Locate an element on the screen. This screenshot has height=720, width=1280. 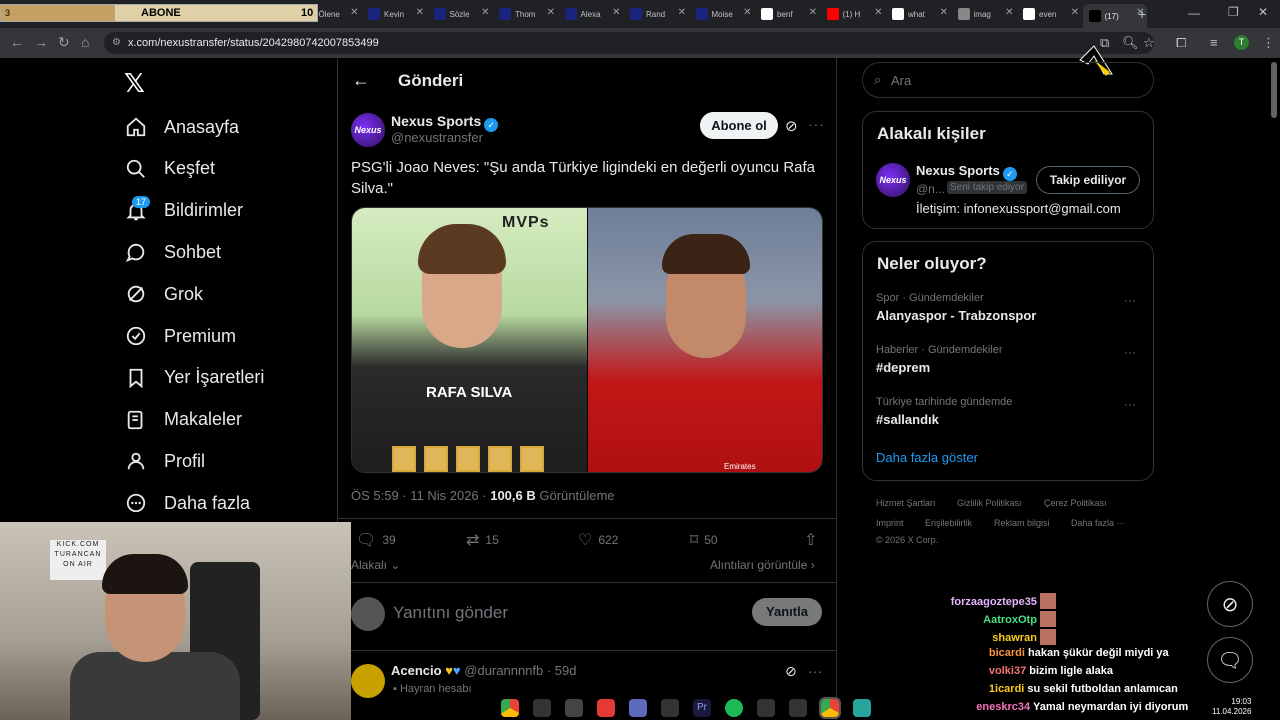
trend-name: #sallandık is located at coordinates (907, 419).